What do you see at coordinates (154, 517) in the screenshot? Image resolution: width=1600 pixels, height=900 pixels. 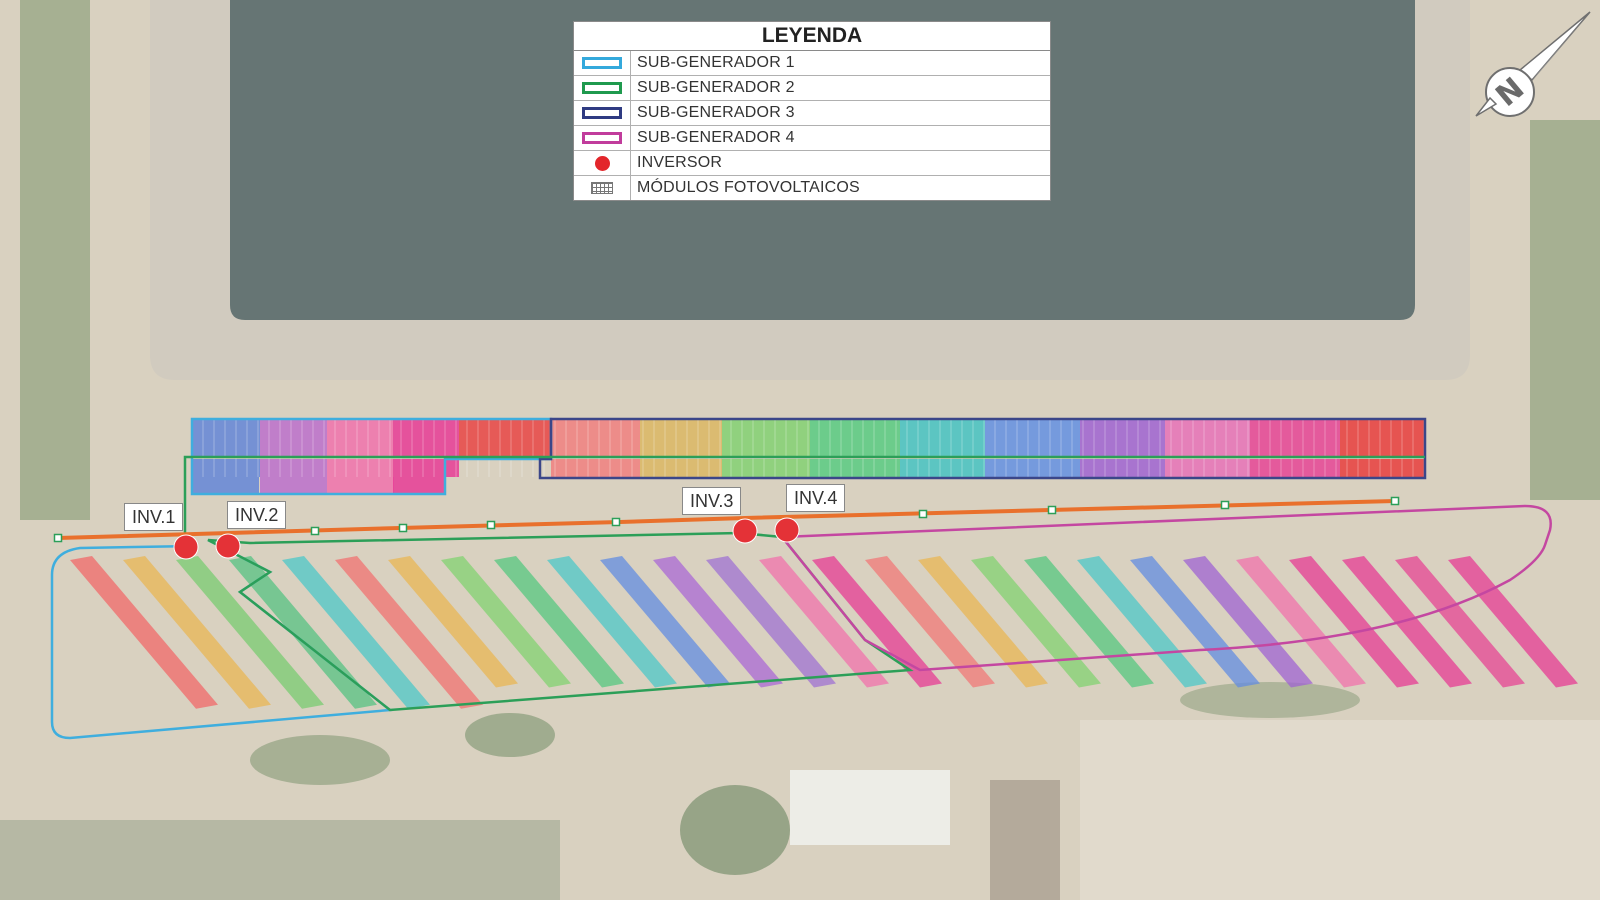 I see `inverter-1-label: INV.1` at bounding box center [154, 517].